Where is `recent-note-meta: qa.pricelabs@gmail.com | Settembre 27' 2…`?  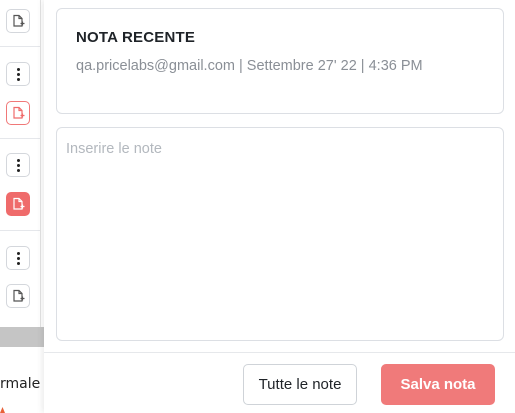 recent-note-meta: qa.pricelabs@gmail.com | Settembre 27' 2… is located at coordinates (249, 66).